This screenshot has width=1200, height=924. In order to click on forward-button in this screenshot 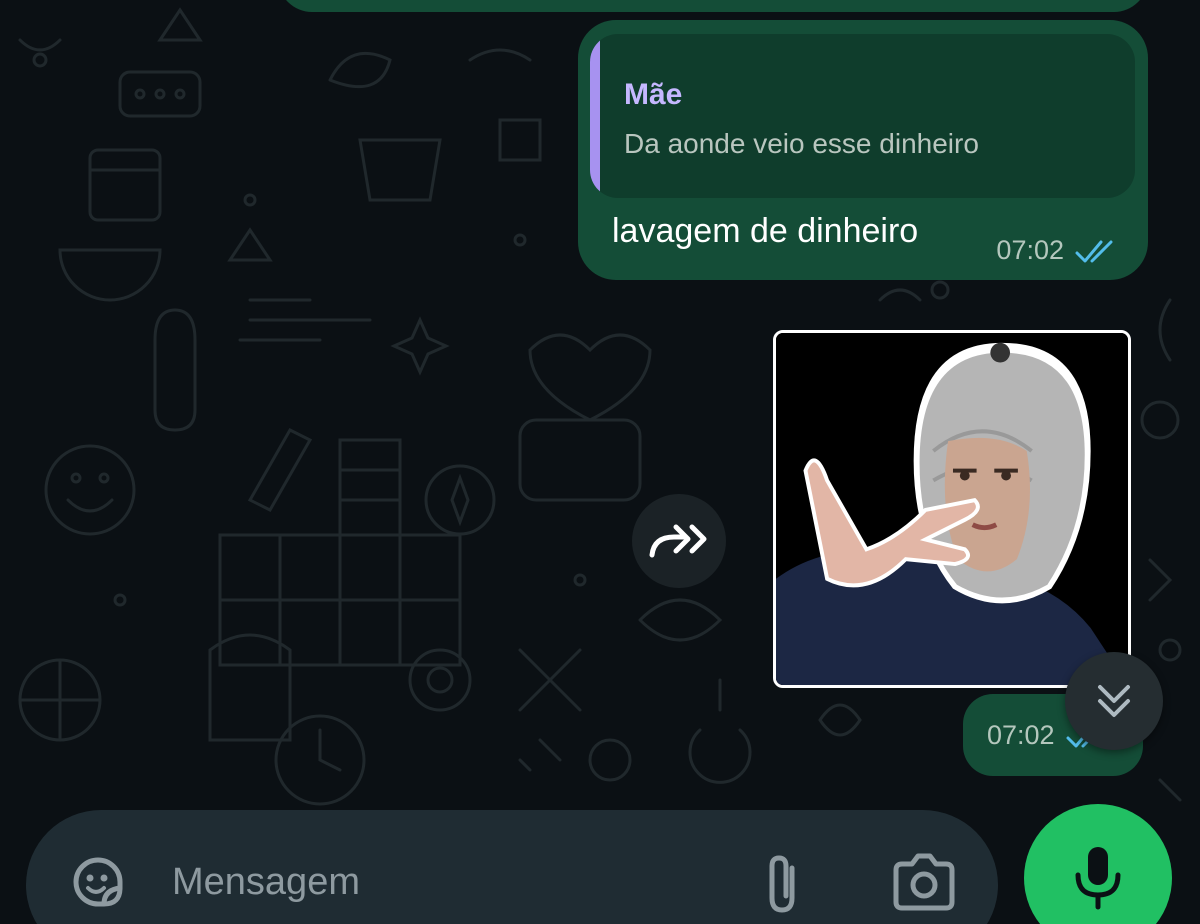, I will do `click(679, 541)`.